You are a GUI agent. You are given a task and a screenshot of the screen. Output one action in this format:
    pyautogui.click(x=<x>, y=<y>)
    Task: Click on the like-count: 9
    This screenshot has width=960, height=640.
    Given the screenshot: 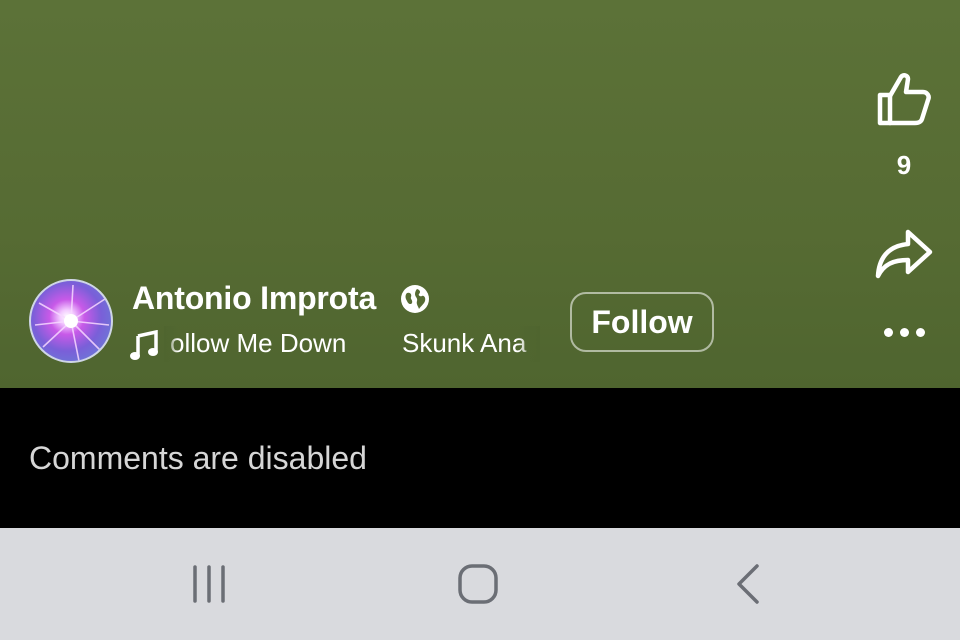 What is the action you would take?
    pyautogui.click(x=904, y=165)
    